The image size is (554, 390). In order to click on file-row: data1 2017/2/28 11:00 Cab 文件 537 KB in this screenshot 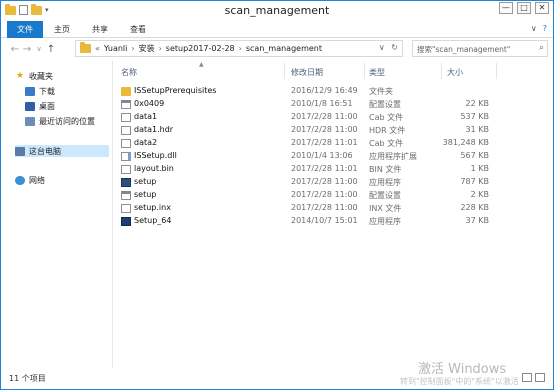, I will do `click(333, 117)`.